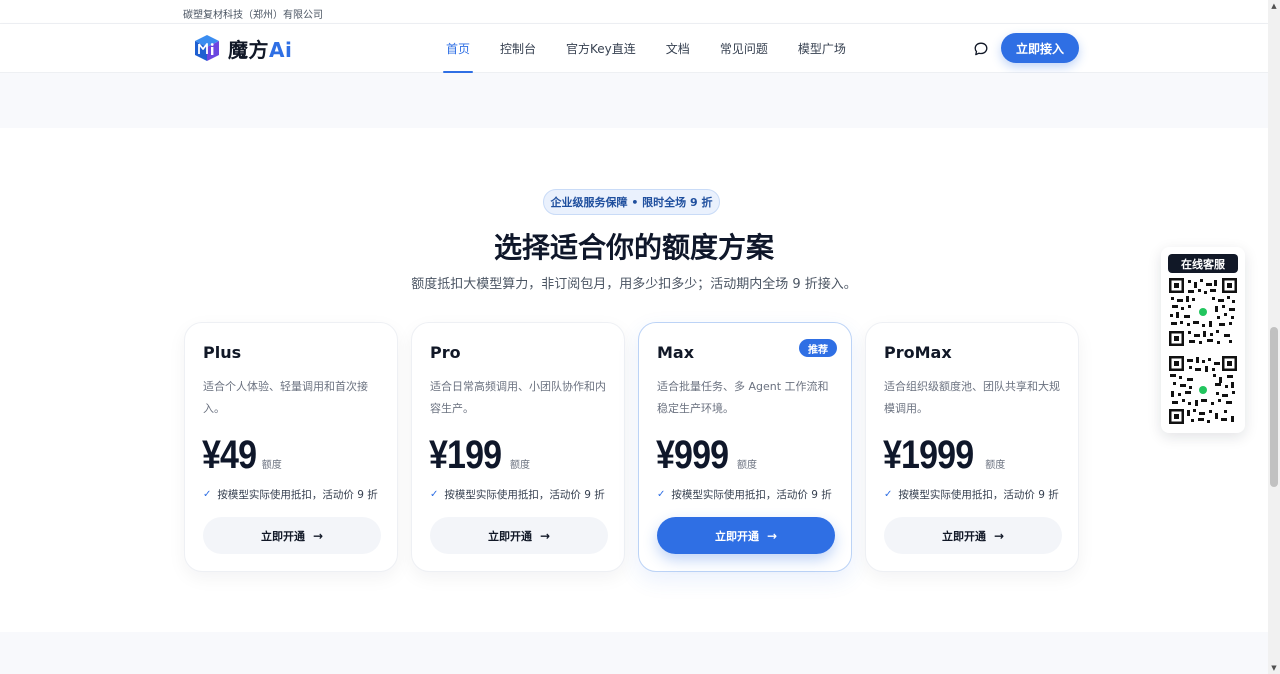  I want to click on page-scrollbar: ▲ ▼, so click(1274, 337).